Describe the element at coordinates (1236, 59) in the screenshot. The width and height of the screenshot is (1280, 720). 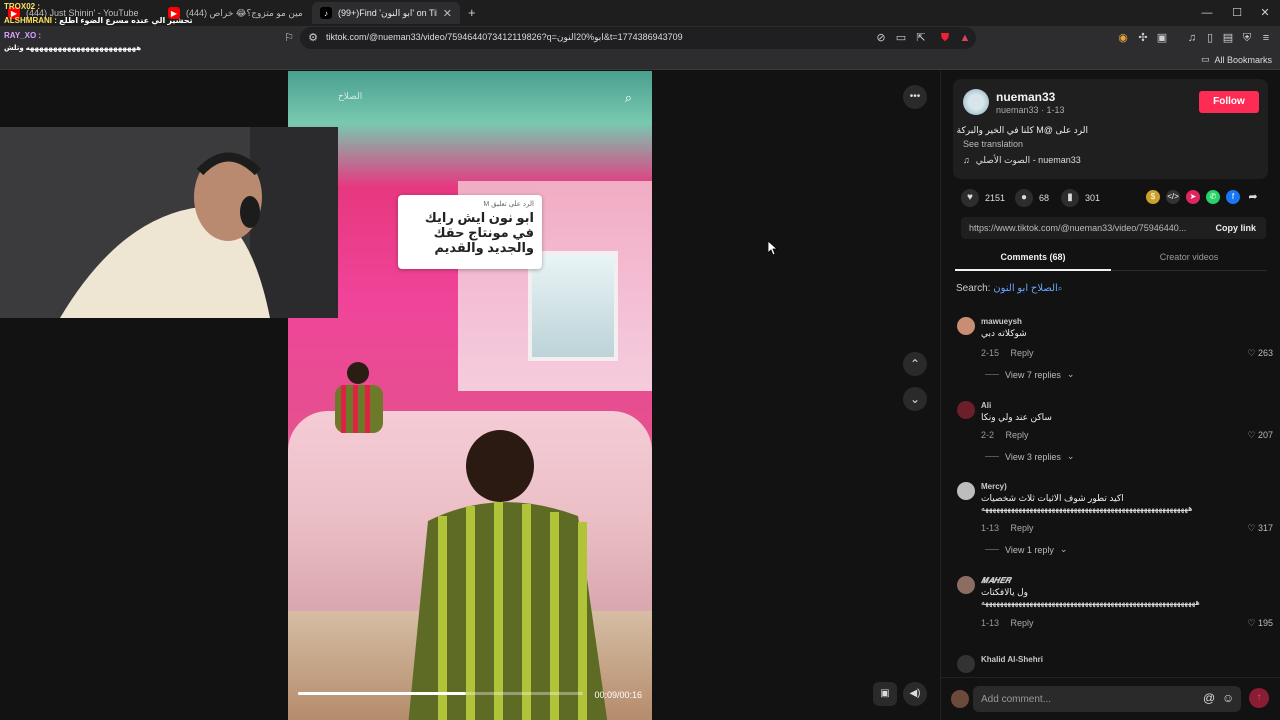
I see `all-bookmarks-button: ▭ All Bookmarks` at that location.